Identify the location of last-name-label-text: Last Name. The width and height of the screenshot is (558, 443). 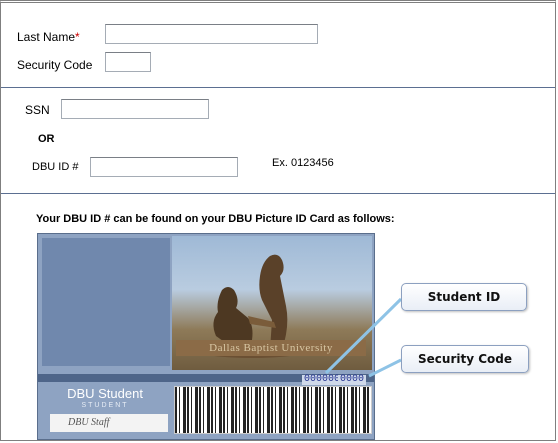
(46, 37).